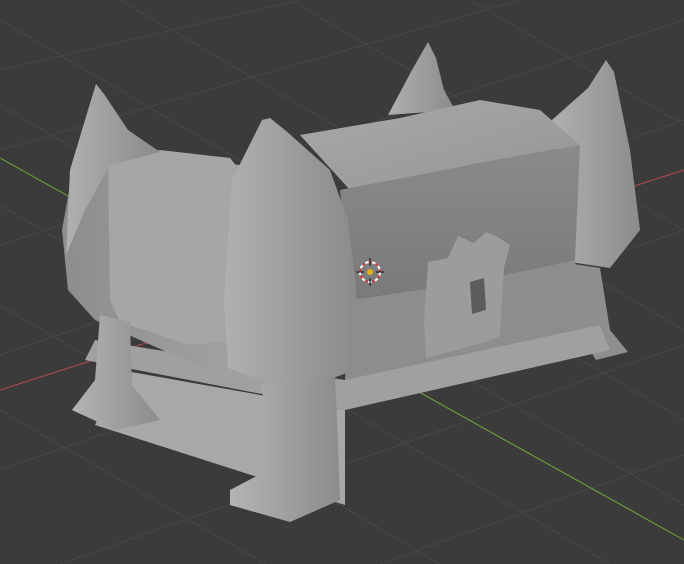 The image size is (684, 564). I want to click on chest-horn-back-left, so click(421, 78).